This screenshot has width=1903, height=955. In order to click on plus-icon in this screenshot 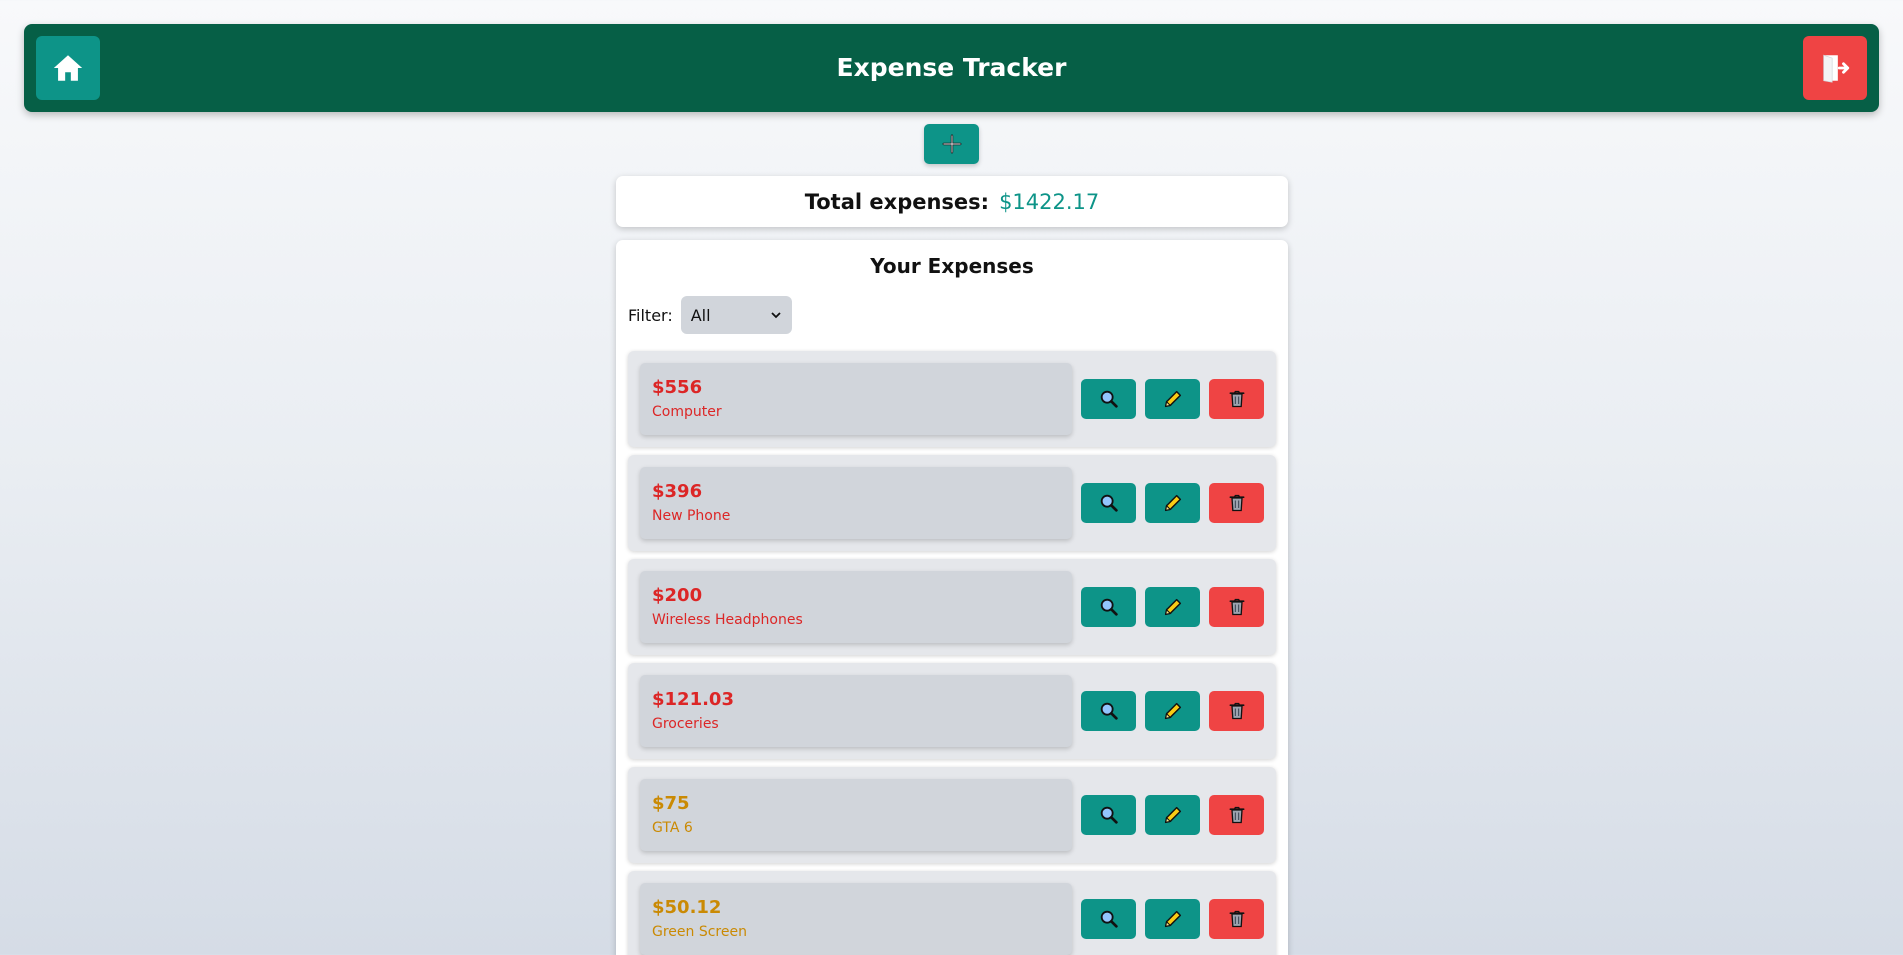, I will do `click(951, 144)`.